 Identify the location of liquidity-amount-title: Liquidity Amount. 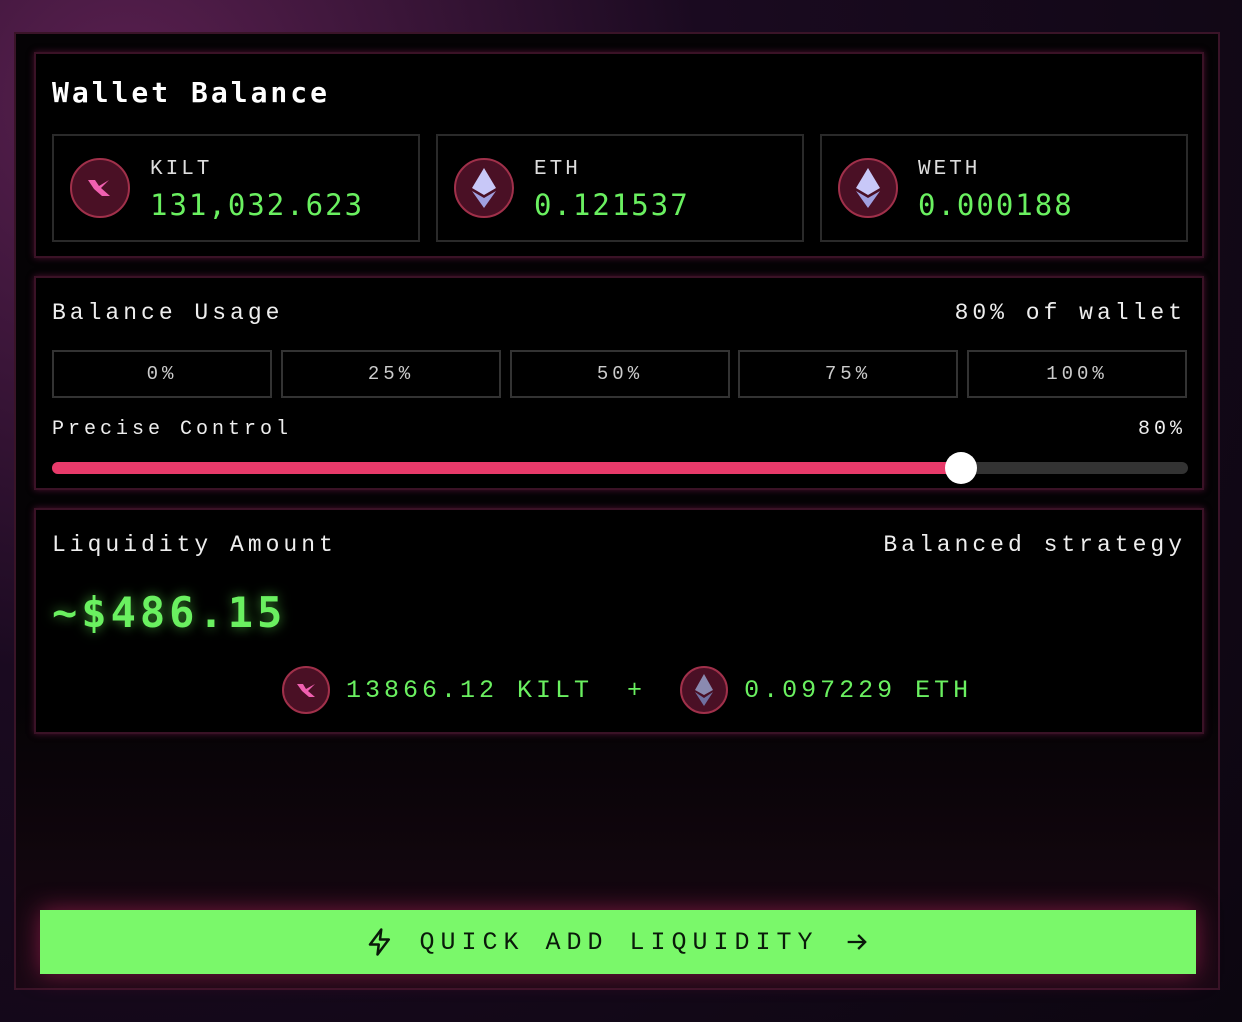
(194, 545).